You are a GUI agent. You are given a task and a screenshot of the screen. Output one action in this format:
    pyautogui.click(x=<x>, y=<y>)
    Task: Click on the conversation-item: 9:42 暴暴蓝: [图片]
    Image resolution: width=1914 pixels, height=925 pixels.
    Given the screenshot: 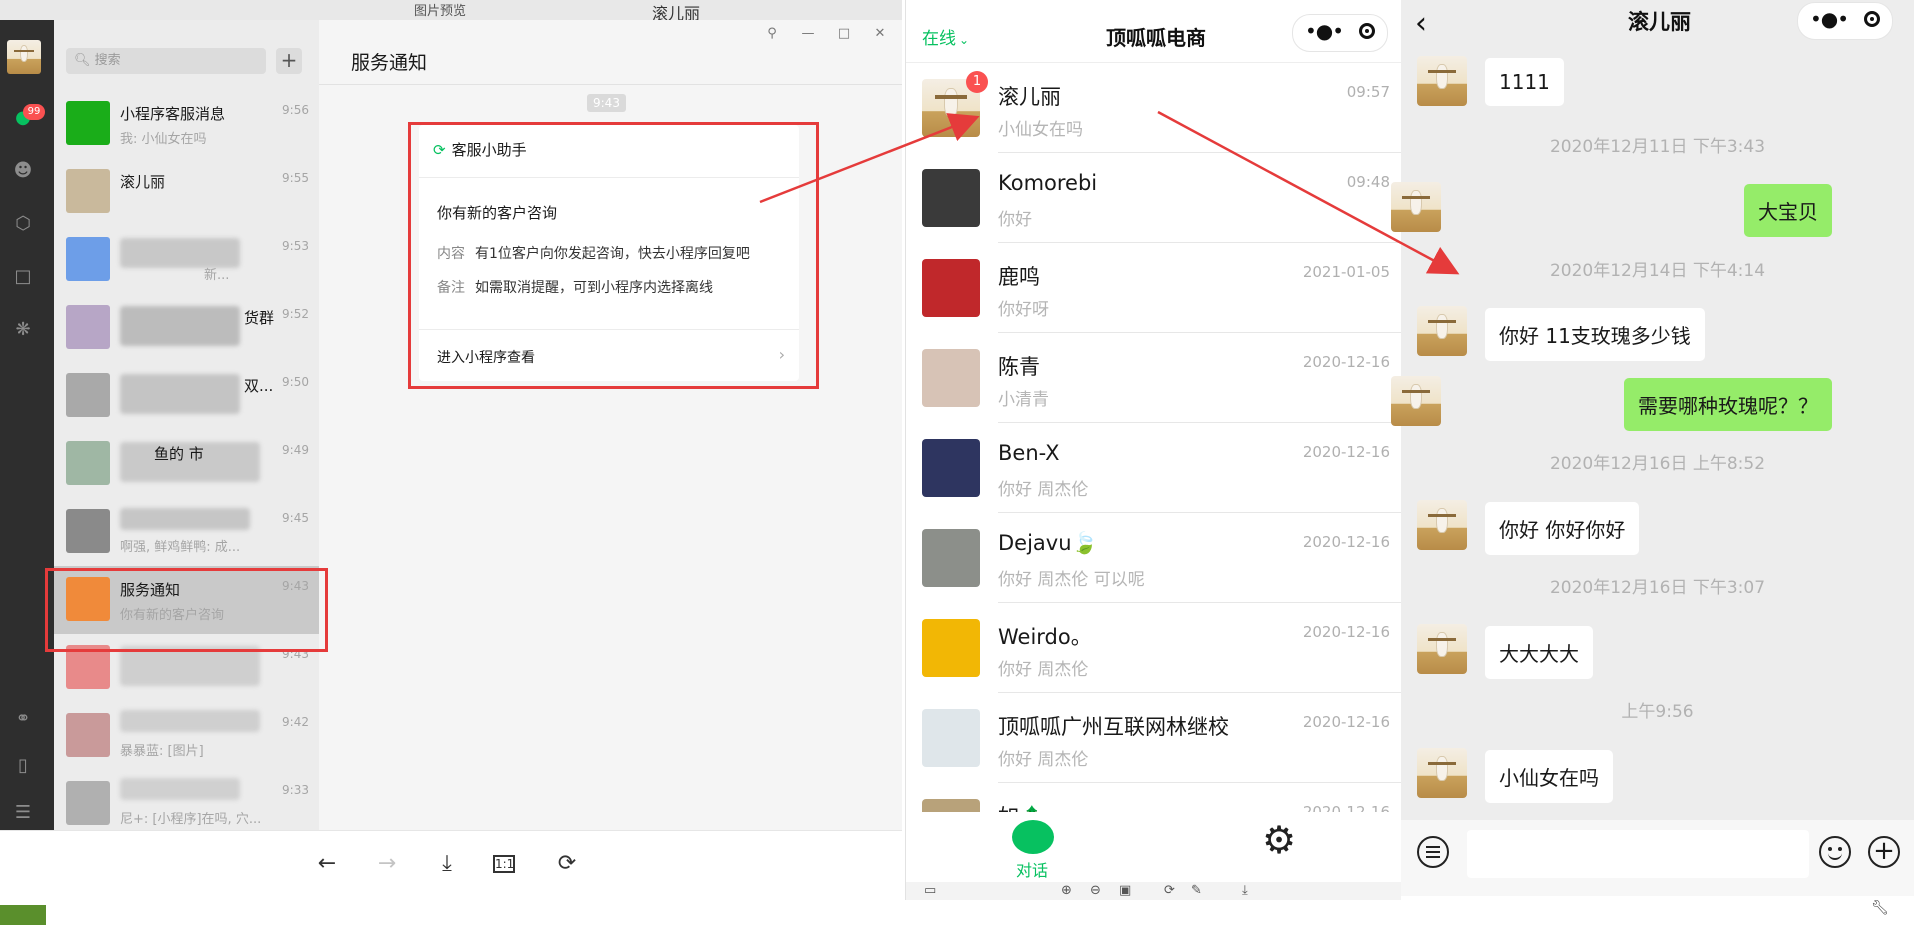 What is the action you would take?
    pyautogui.click(x=186, y=736)
    